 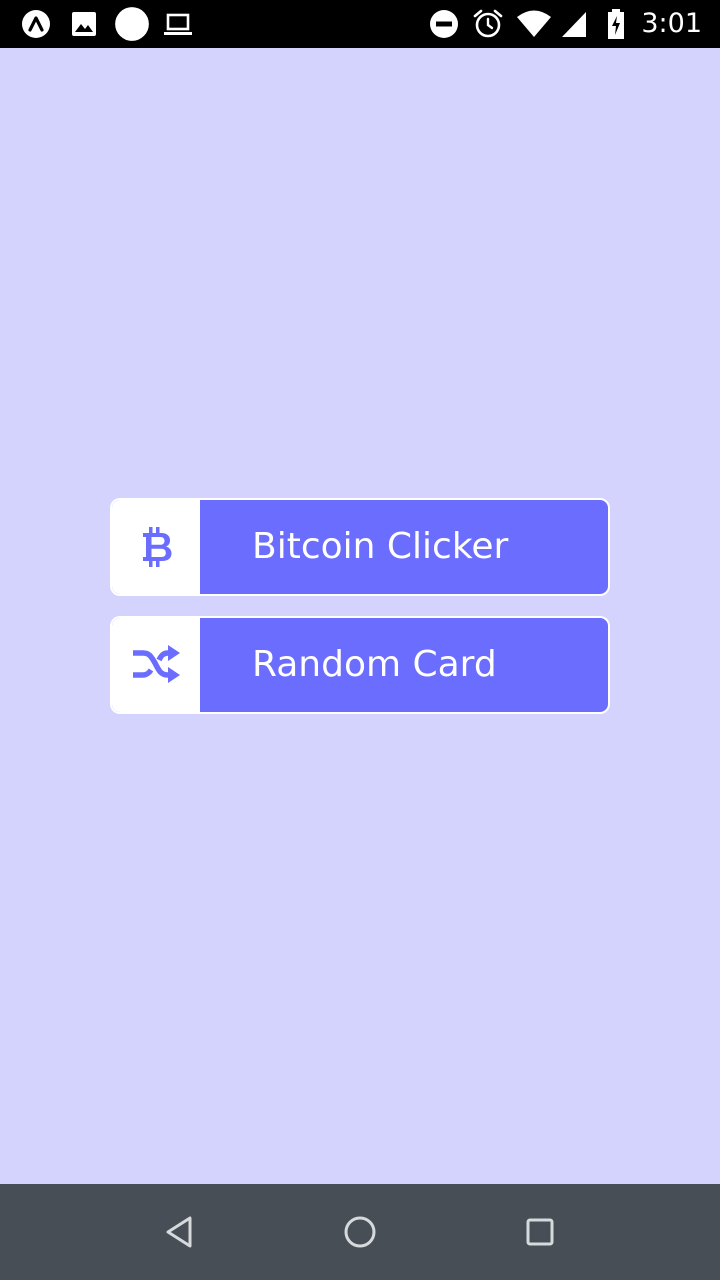 What do you see at coordinates (534, 24) in the screenshot?
I see `wifi-icon` at bounding box center [534, 24].